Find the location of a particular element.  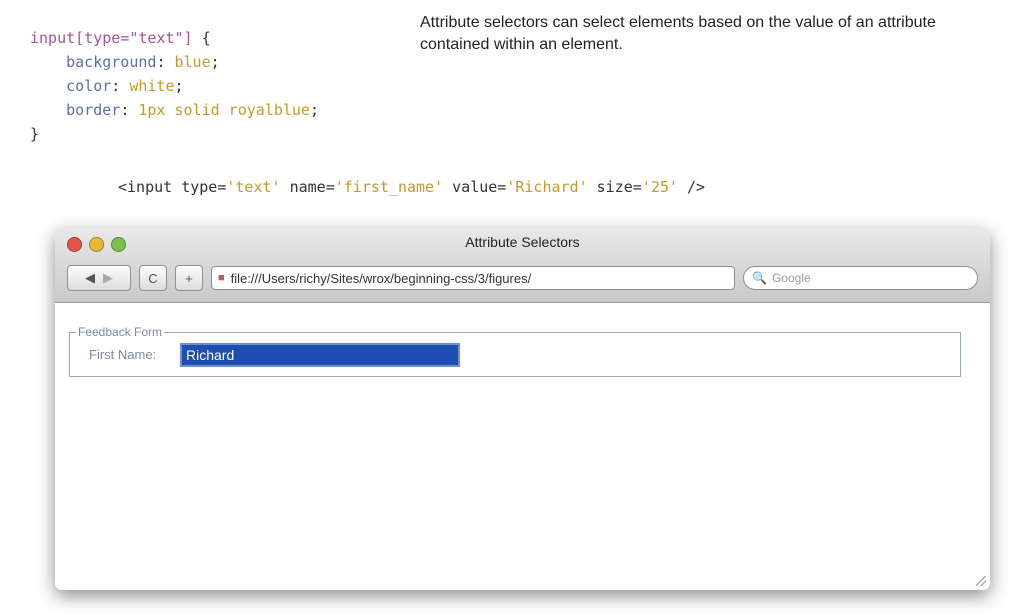

html-attr-type: type= is located at coordinates (204, 187).